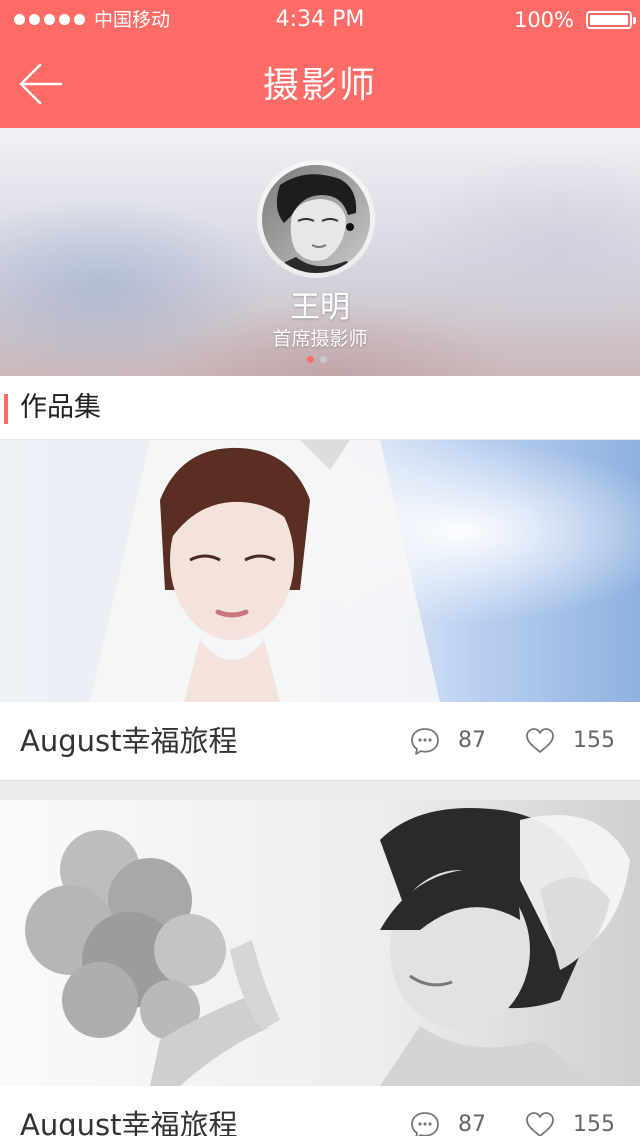  I want to click on photographer-role: 首席摄影师, so click(320, 339).